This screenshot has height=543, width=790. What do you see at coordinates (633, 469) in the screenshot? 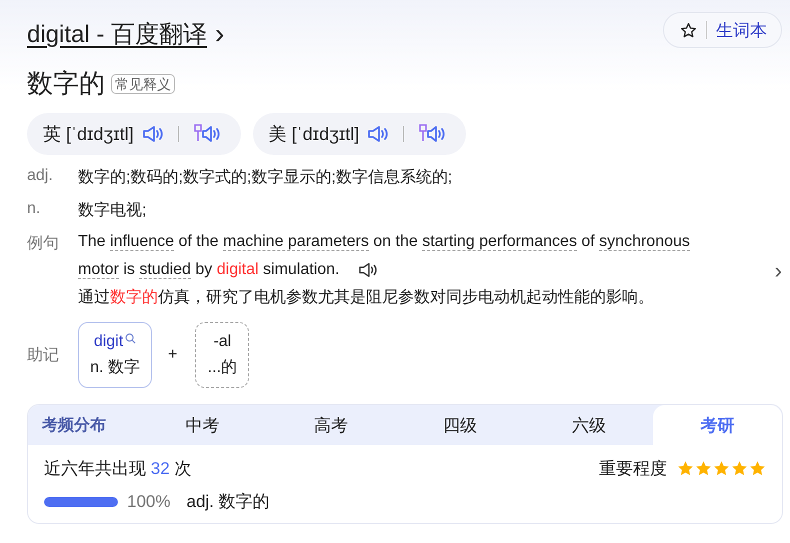
I see `importance-label: 重要程度` at bounding box center [633, 469].